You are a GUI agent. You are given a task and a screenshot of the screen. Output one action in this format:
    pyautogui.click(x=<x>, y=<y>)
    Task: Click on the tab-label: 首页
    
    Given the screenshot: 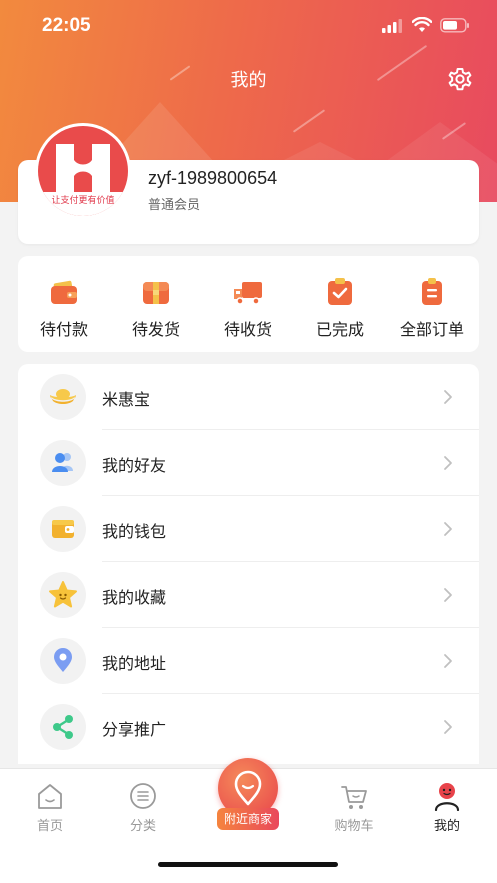 What is the action you would take?
    pyautogui.click(x=49, y=826)
    